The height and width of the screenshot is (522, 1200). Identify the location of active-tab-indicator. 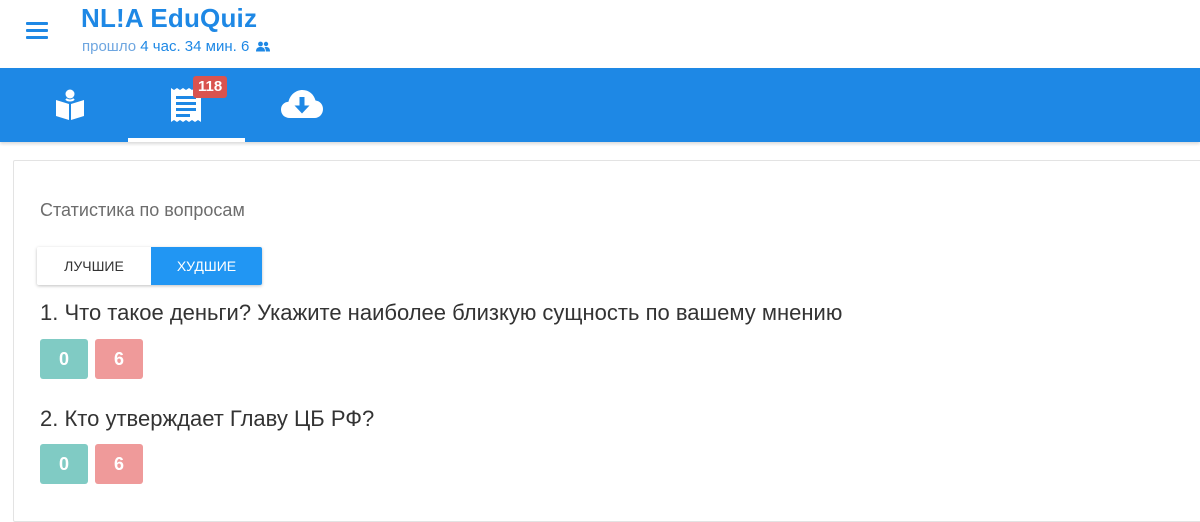
(186, 140).